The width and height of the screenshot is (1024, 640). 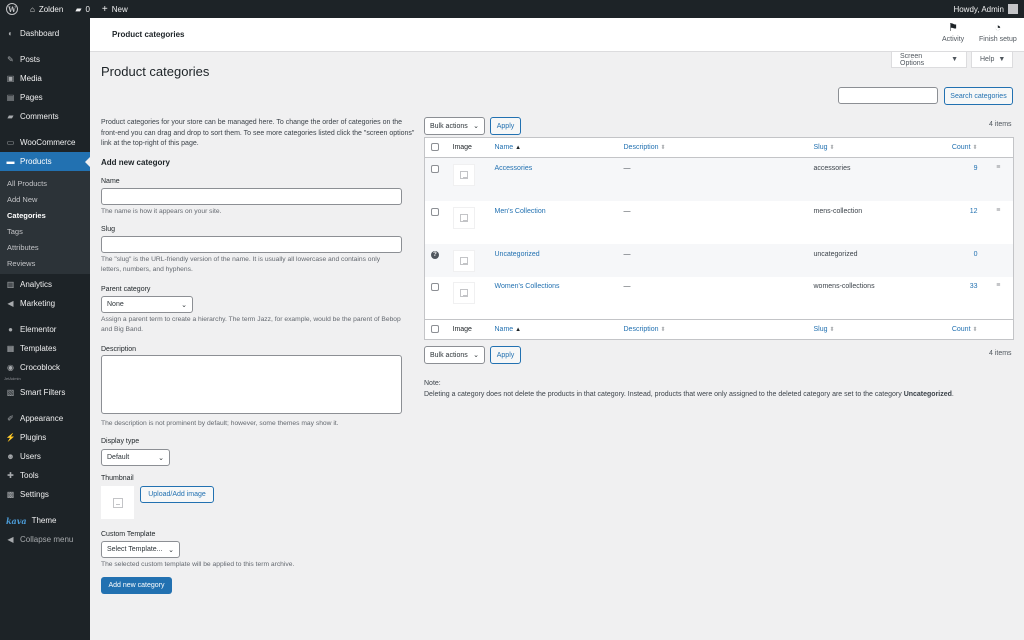 What do you see at coordinates (45, 329) in the screenshot?
I see `sidebar-item-elementor: ● Elementor` at bounding box center [45, 329].